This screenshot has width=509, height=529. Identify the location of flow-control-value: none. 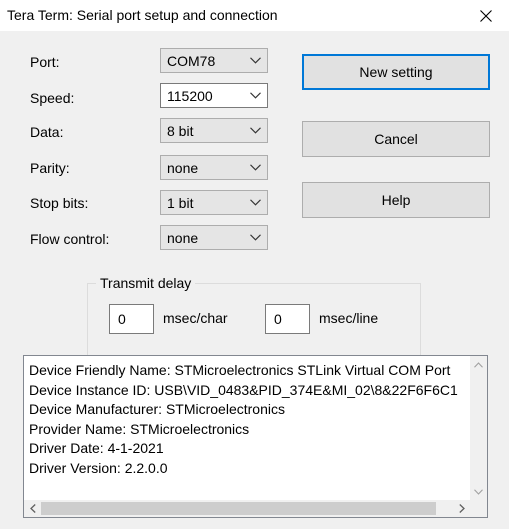
(183, 238).